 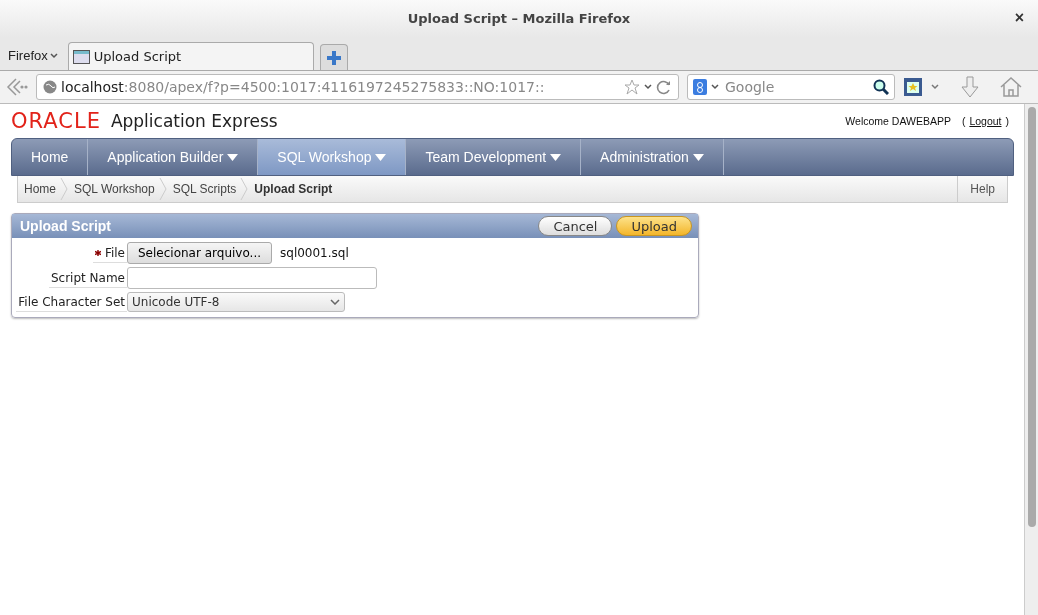 What do you see at coordinates (87, 277) in the screenshot?
I see `field-label: Script Name` at bounding box center [87, 277].